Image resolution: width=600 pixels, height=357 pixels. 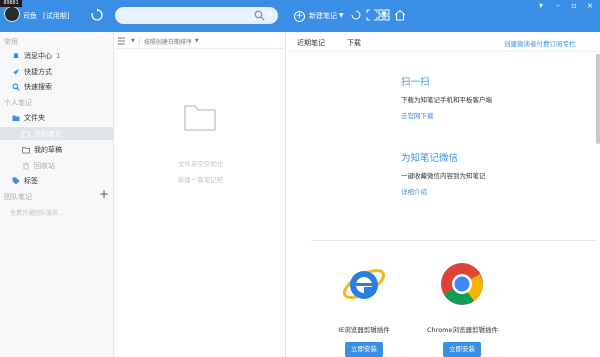 I want to click on tab-download: 下载, so click(x=354, y=43).